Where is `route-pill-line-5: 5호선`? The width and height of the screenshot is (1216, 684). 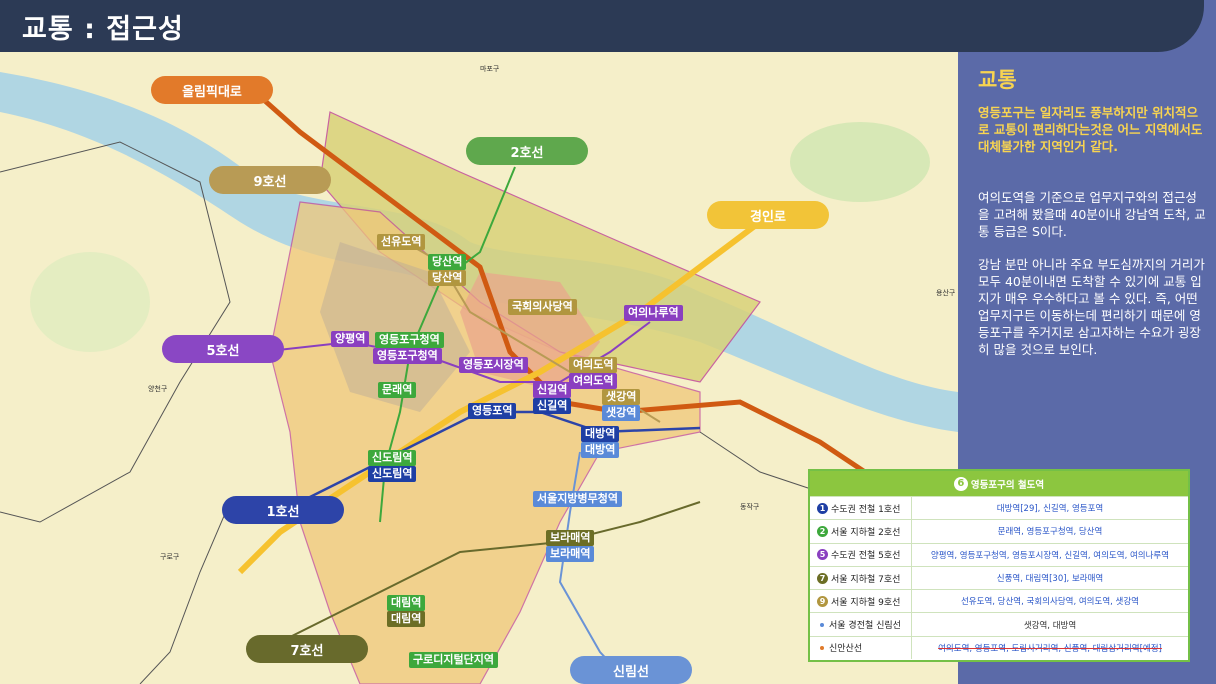 route-pill-line-5: 5호선 is located at coordinates (223, 349).